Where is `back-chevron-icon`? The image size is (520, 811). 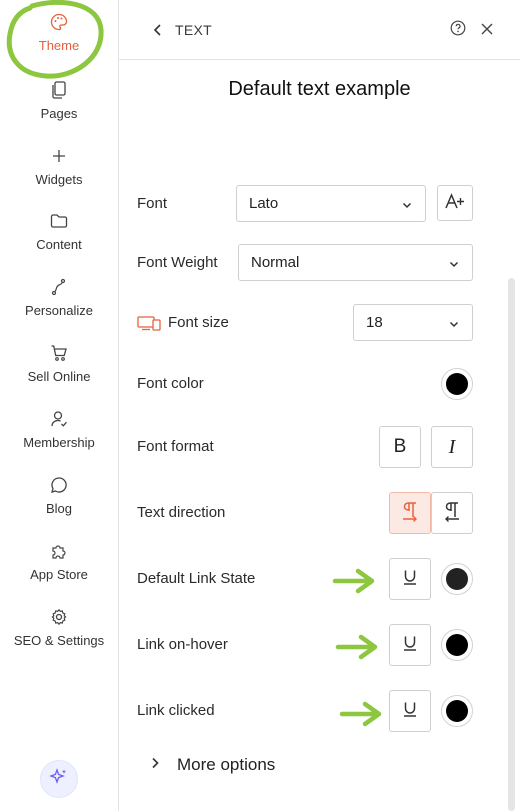
back-chevron-icon is located at coordinates (158, 30).